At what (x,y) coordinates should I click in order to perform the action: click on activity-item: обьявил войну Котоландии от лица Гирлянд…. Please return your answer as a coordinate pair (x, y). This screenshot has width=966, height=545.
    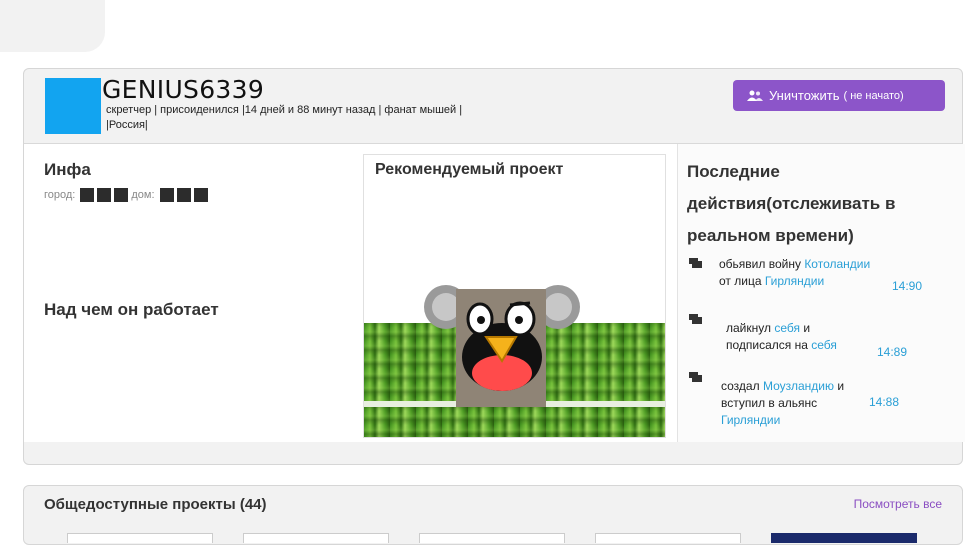
    Looking at the image, I should click on (824, 276).